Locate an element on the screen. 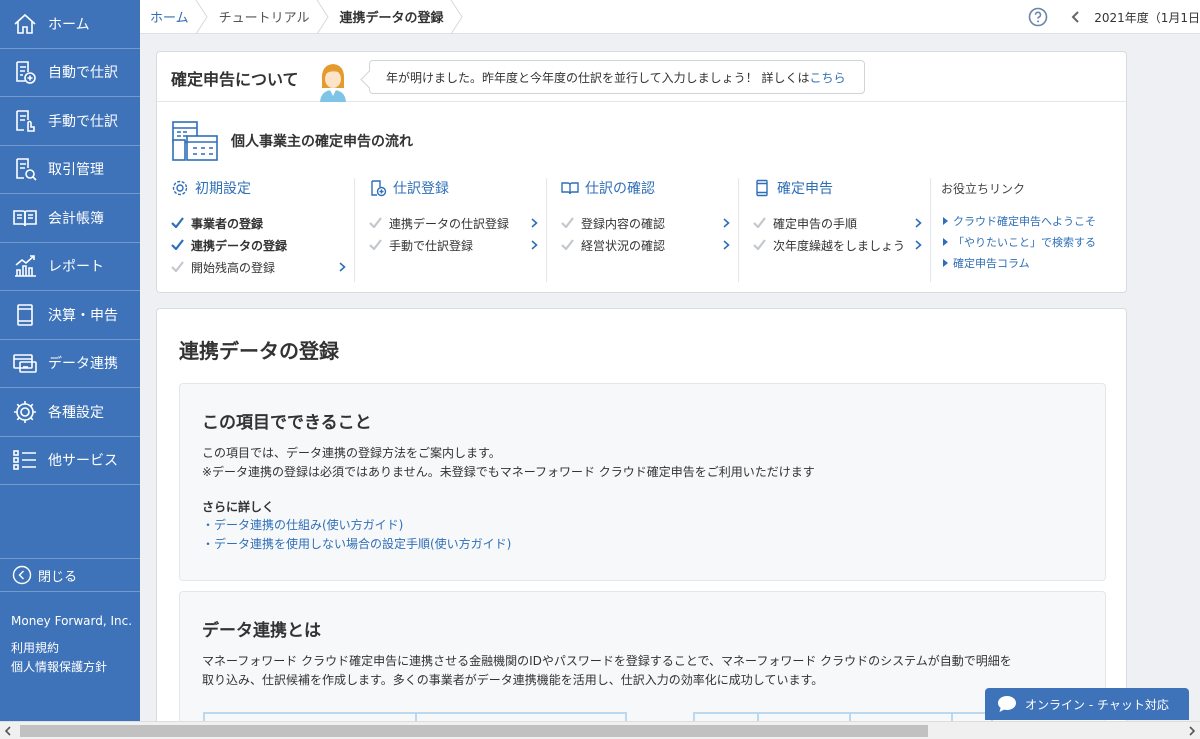 The height and width of the screenshot is (739, 1200). sidebar-item-label: 各種設定 is located at coordinates (76, 412).